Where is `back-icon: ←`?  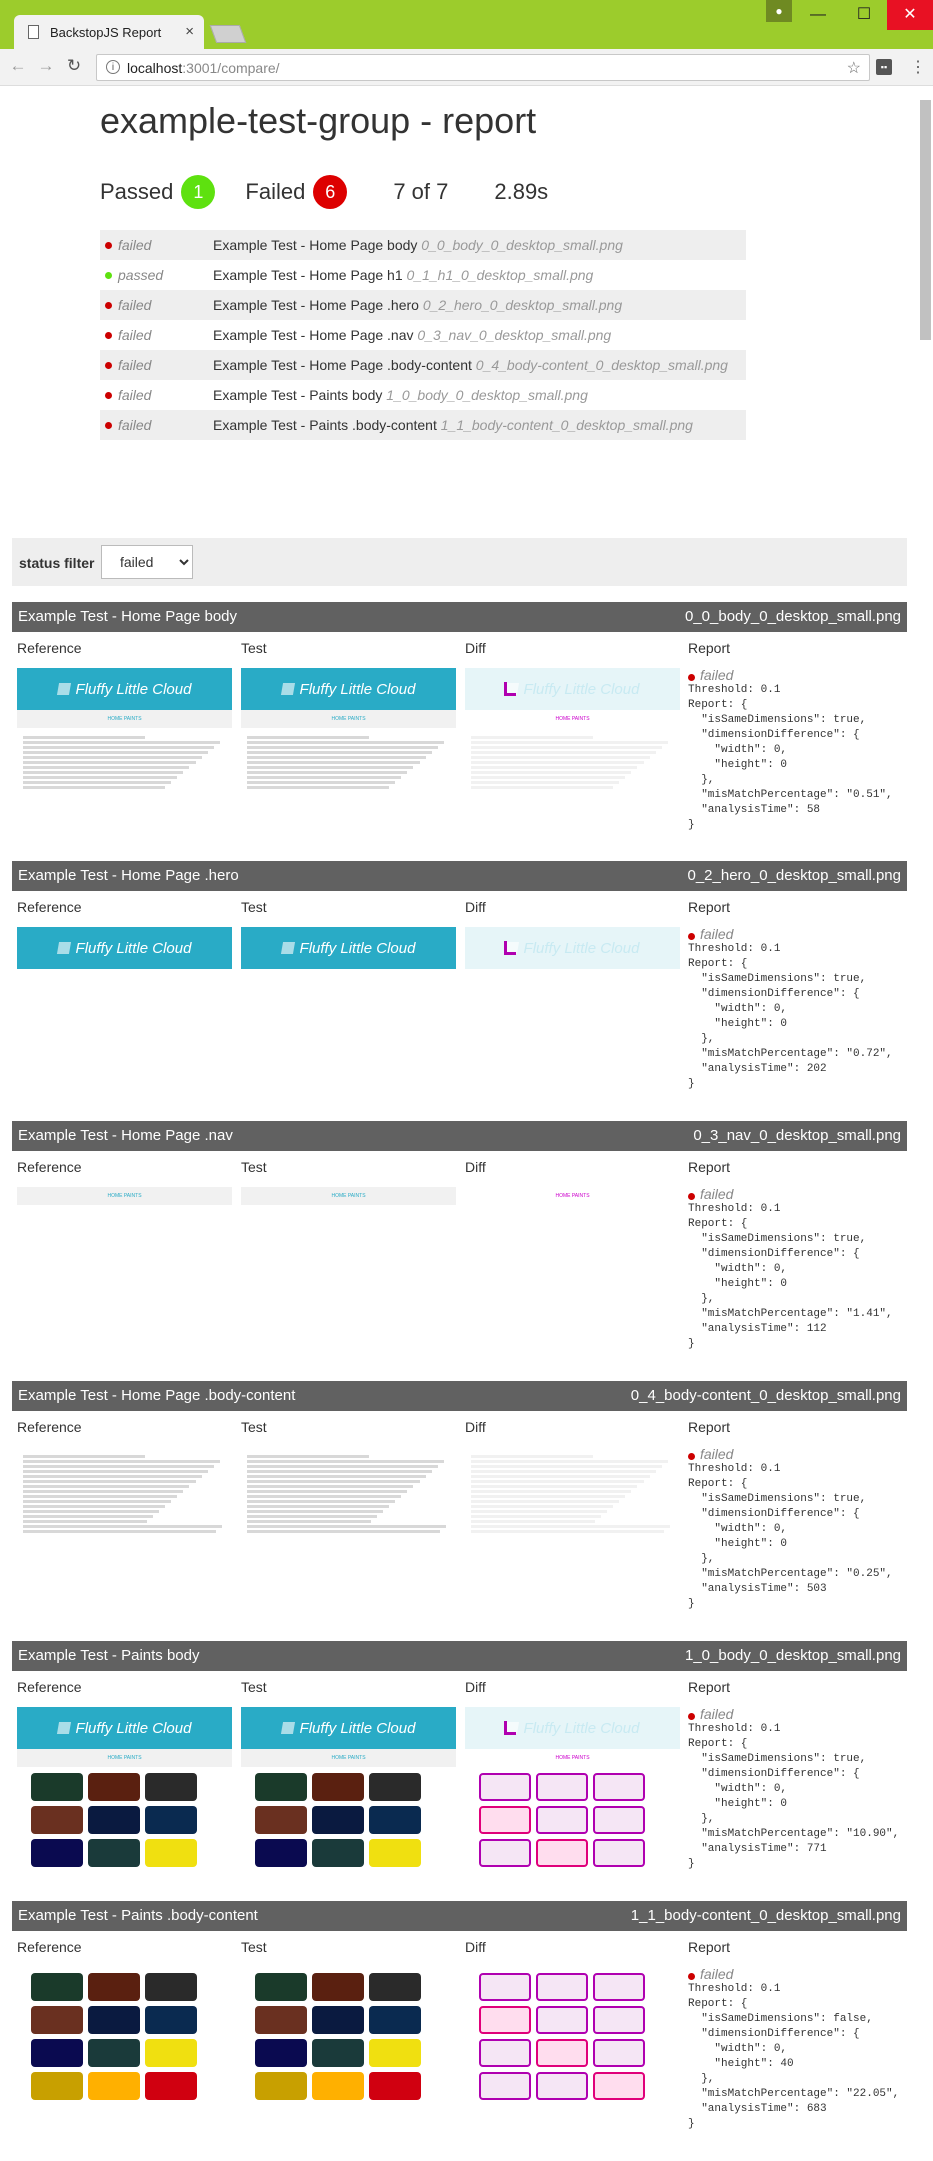 back-icon: ← is located at coordinates (18, 66).